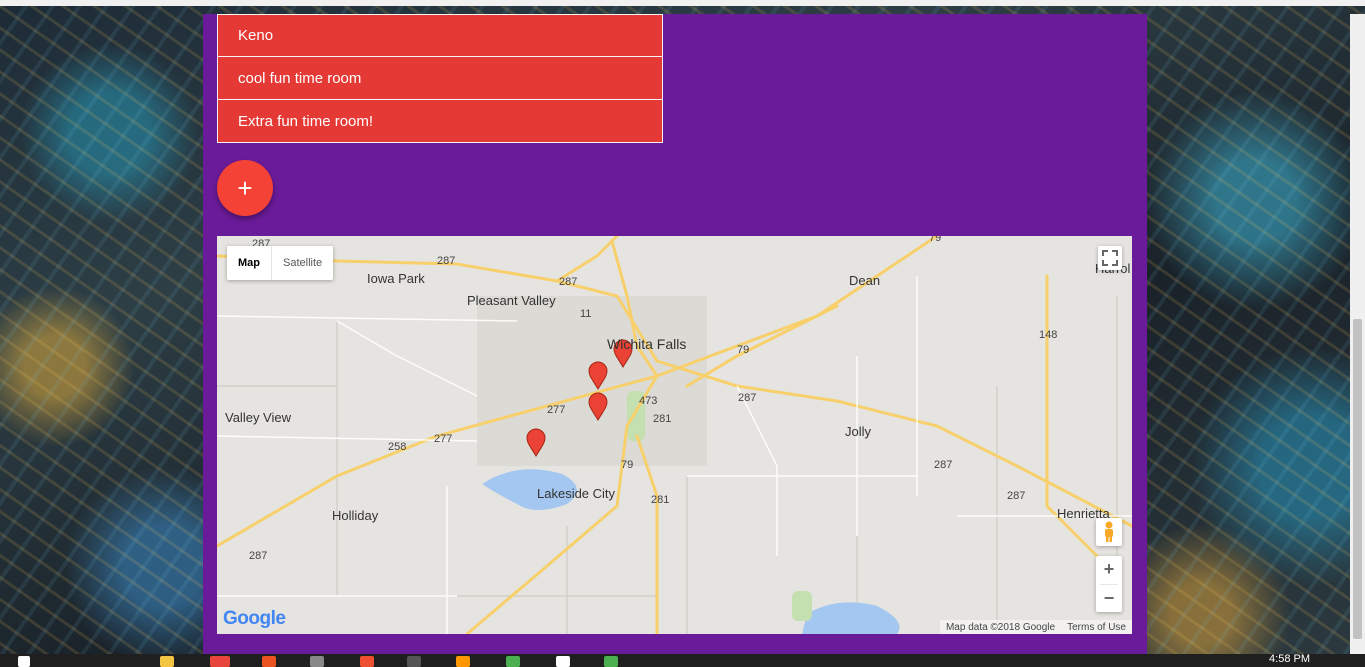  I want to click on page-scrollbar, so click(1357, 334).